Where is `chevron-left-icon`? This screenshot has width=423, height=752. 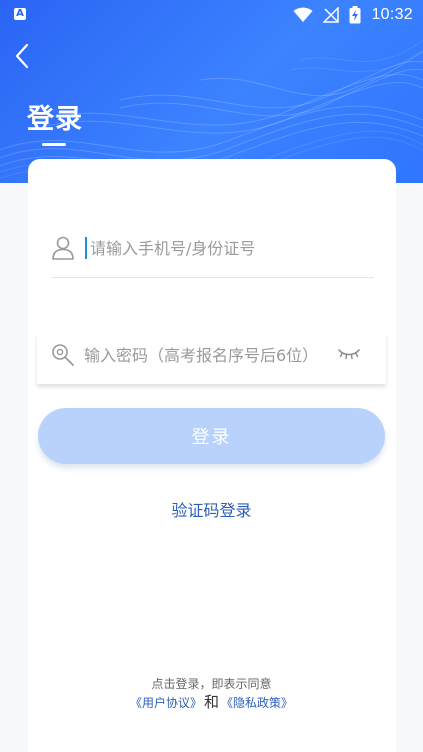
chevron-left-icon is located at coordinates (22, 56).